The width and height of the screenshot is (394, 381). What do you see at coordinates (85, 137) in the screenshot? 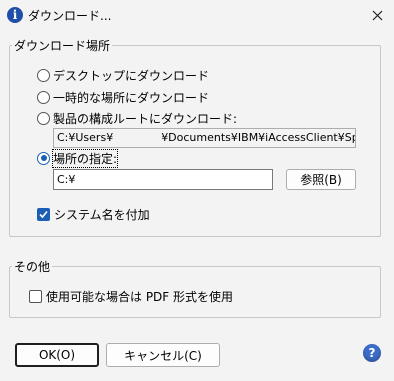
I see `product-root-path-start: C:¥Users¥` at bounding box center [85, 137].